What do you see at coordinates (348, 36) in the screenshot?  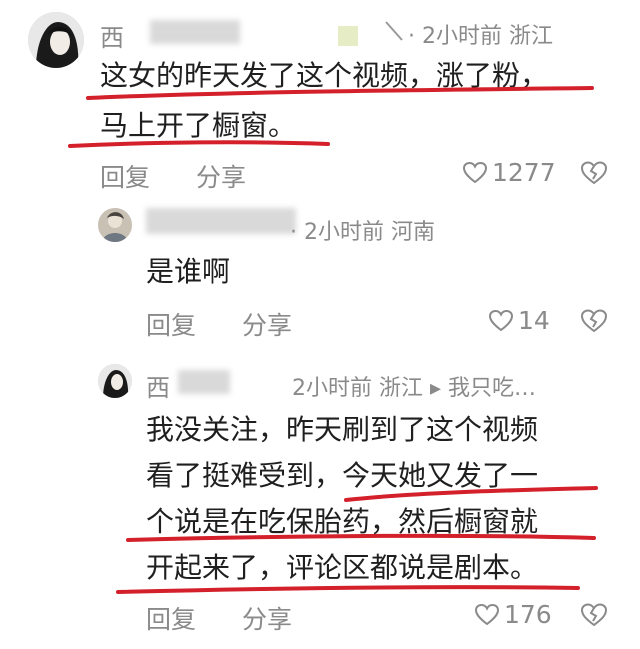 I see `badge-icon` at bounding box center [348, 36].